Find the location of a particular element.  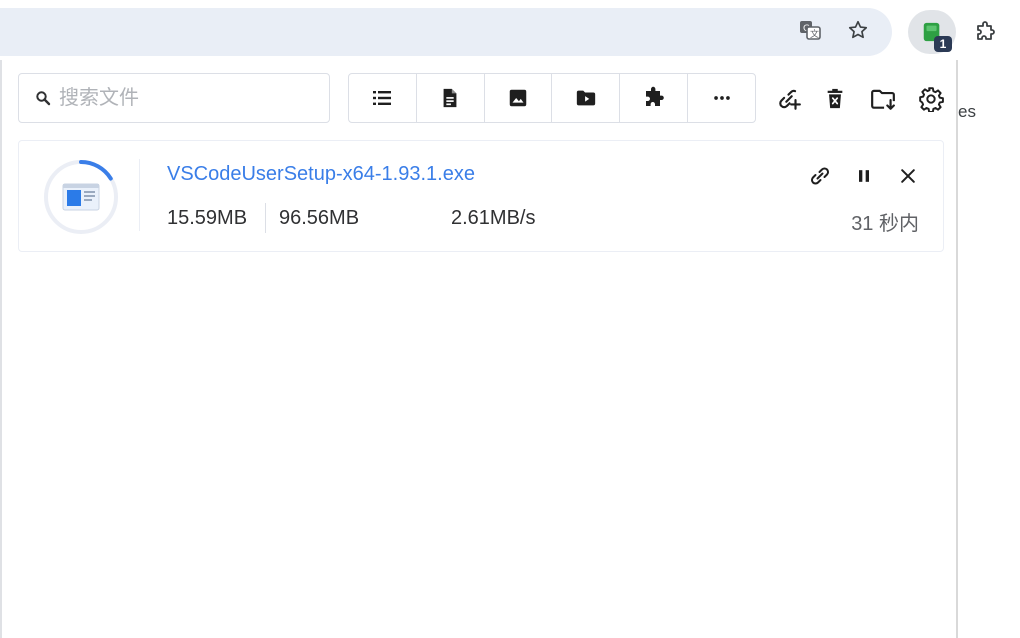

add-link-icon is located at coordinates (789, 99).